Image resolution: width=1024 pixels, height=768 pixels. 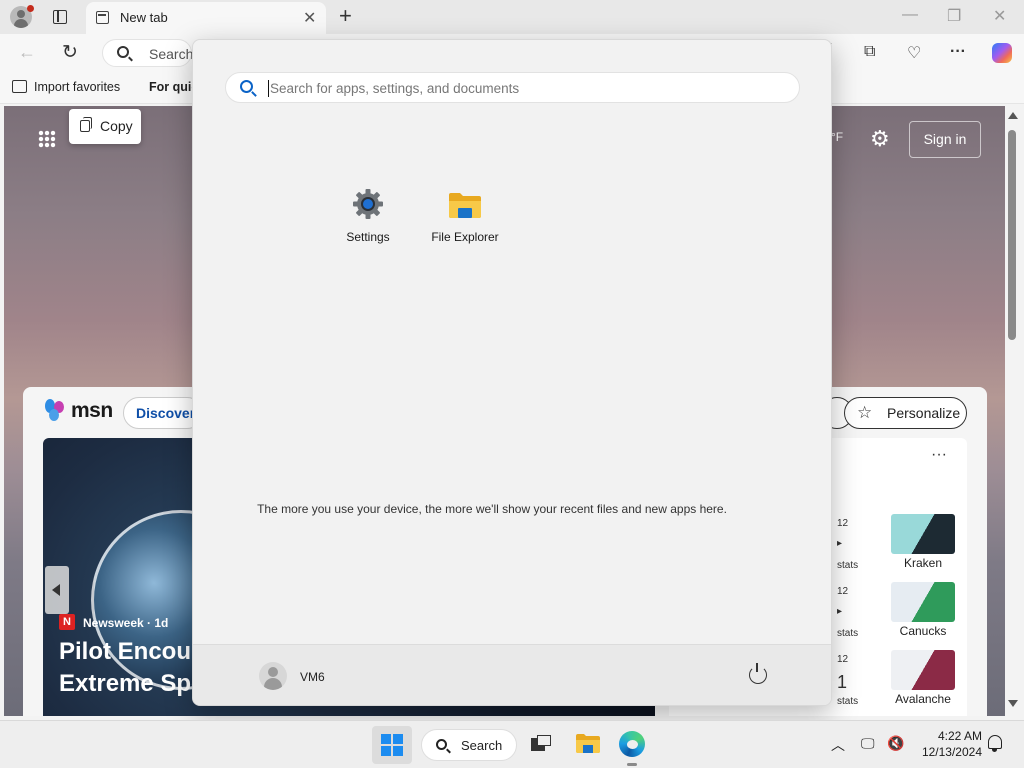 I want to click on folder-icon, so click(x=465, y=205).